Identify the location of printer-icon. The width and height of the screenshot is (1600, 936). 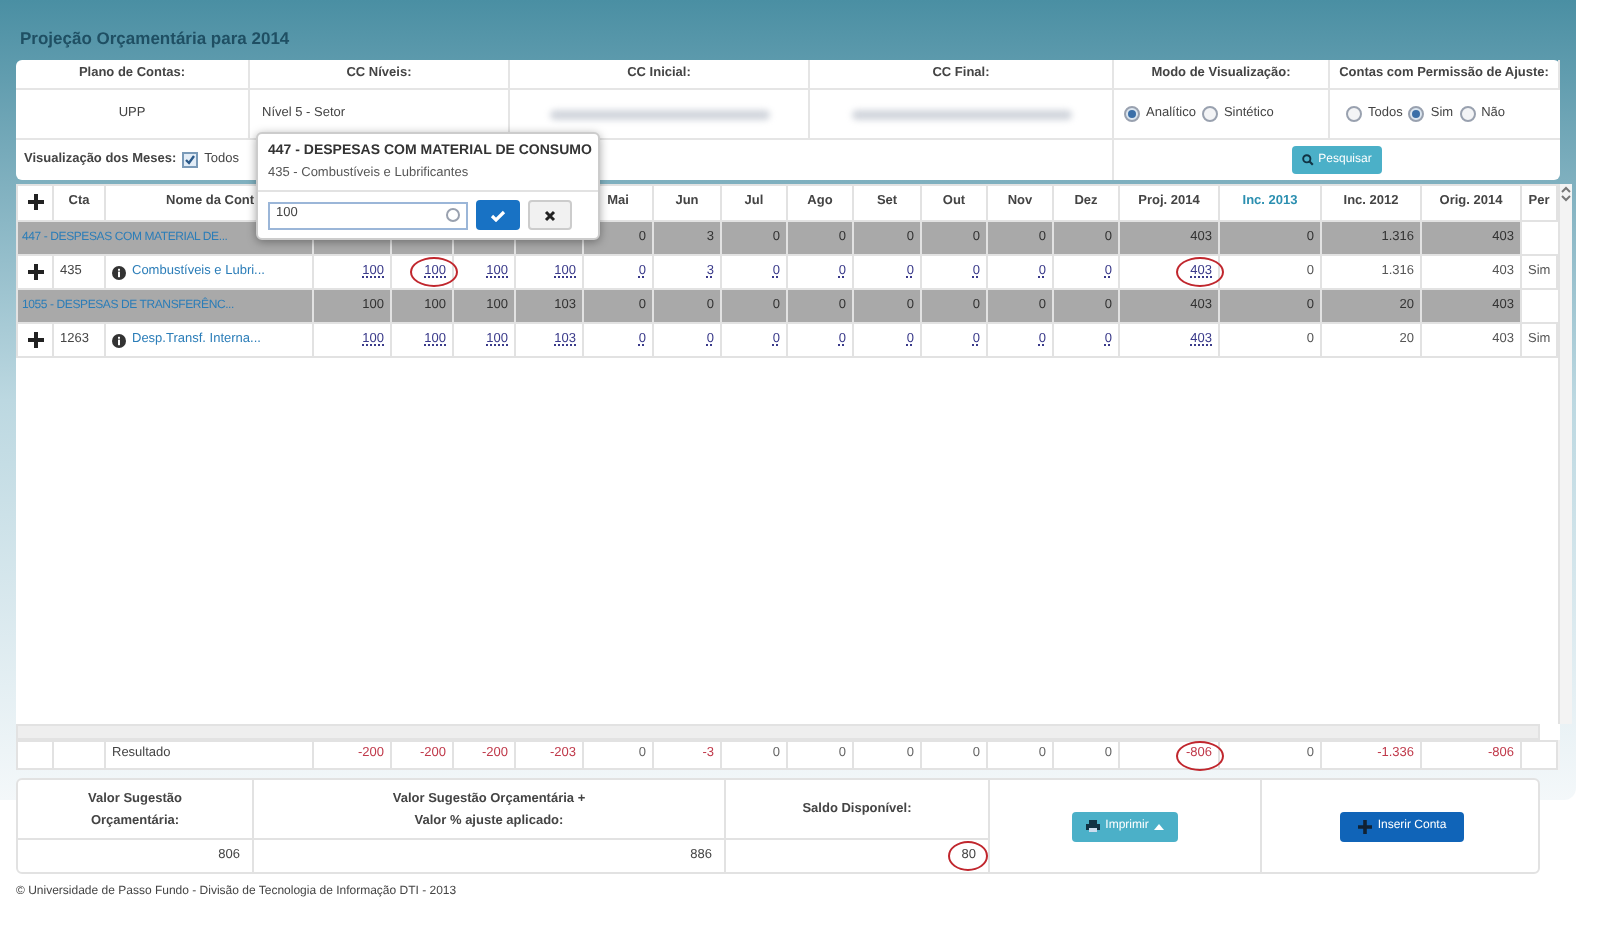
(1092, 826).